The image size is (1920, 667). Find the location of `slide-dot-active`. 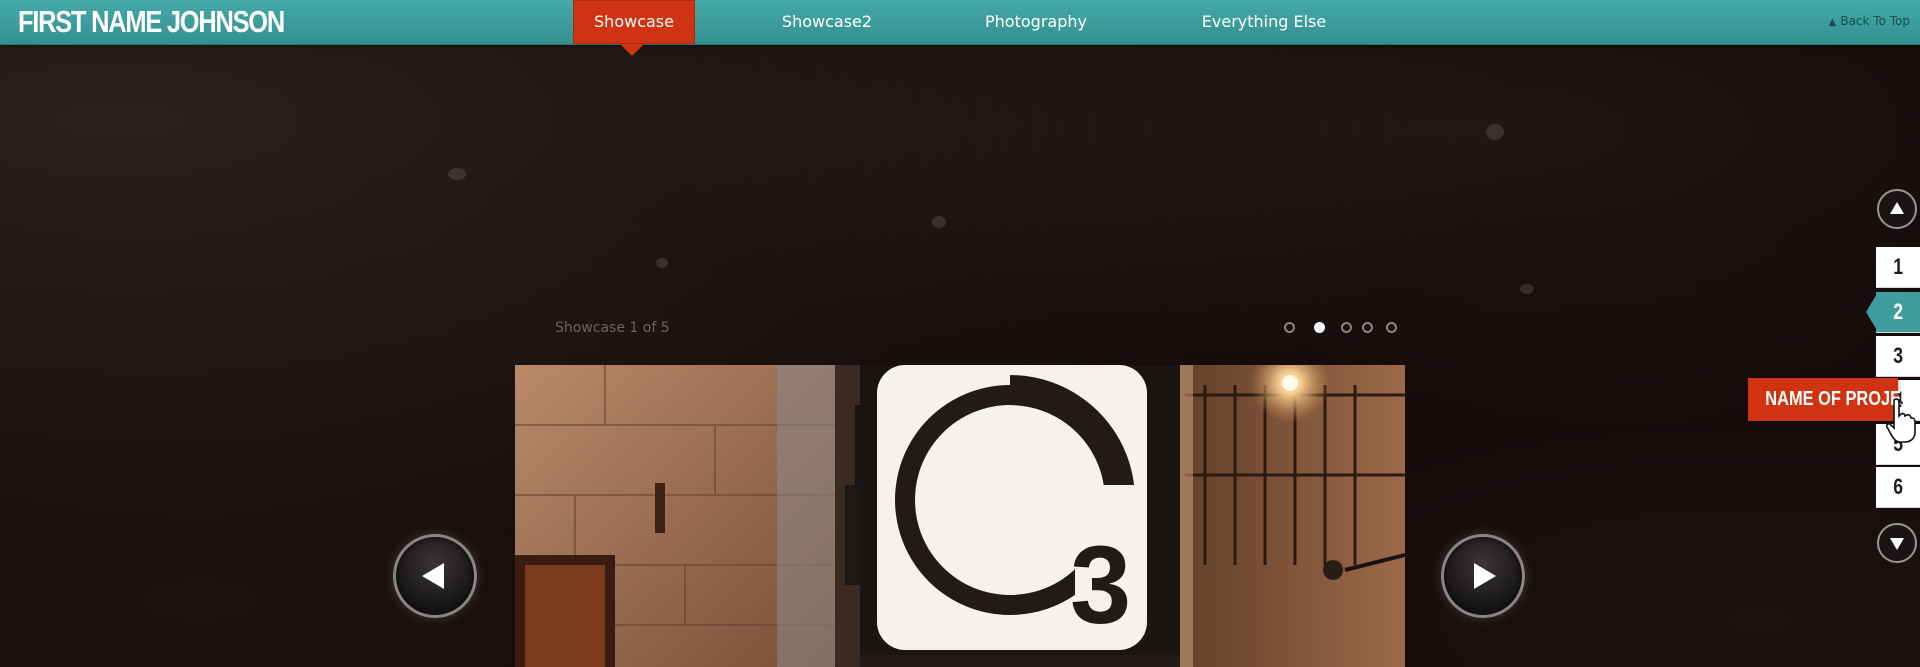

slide-dot-active is located at coordinates (1319, 327).